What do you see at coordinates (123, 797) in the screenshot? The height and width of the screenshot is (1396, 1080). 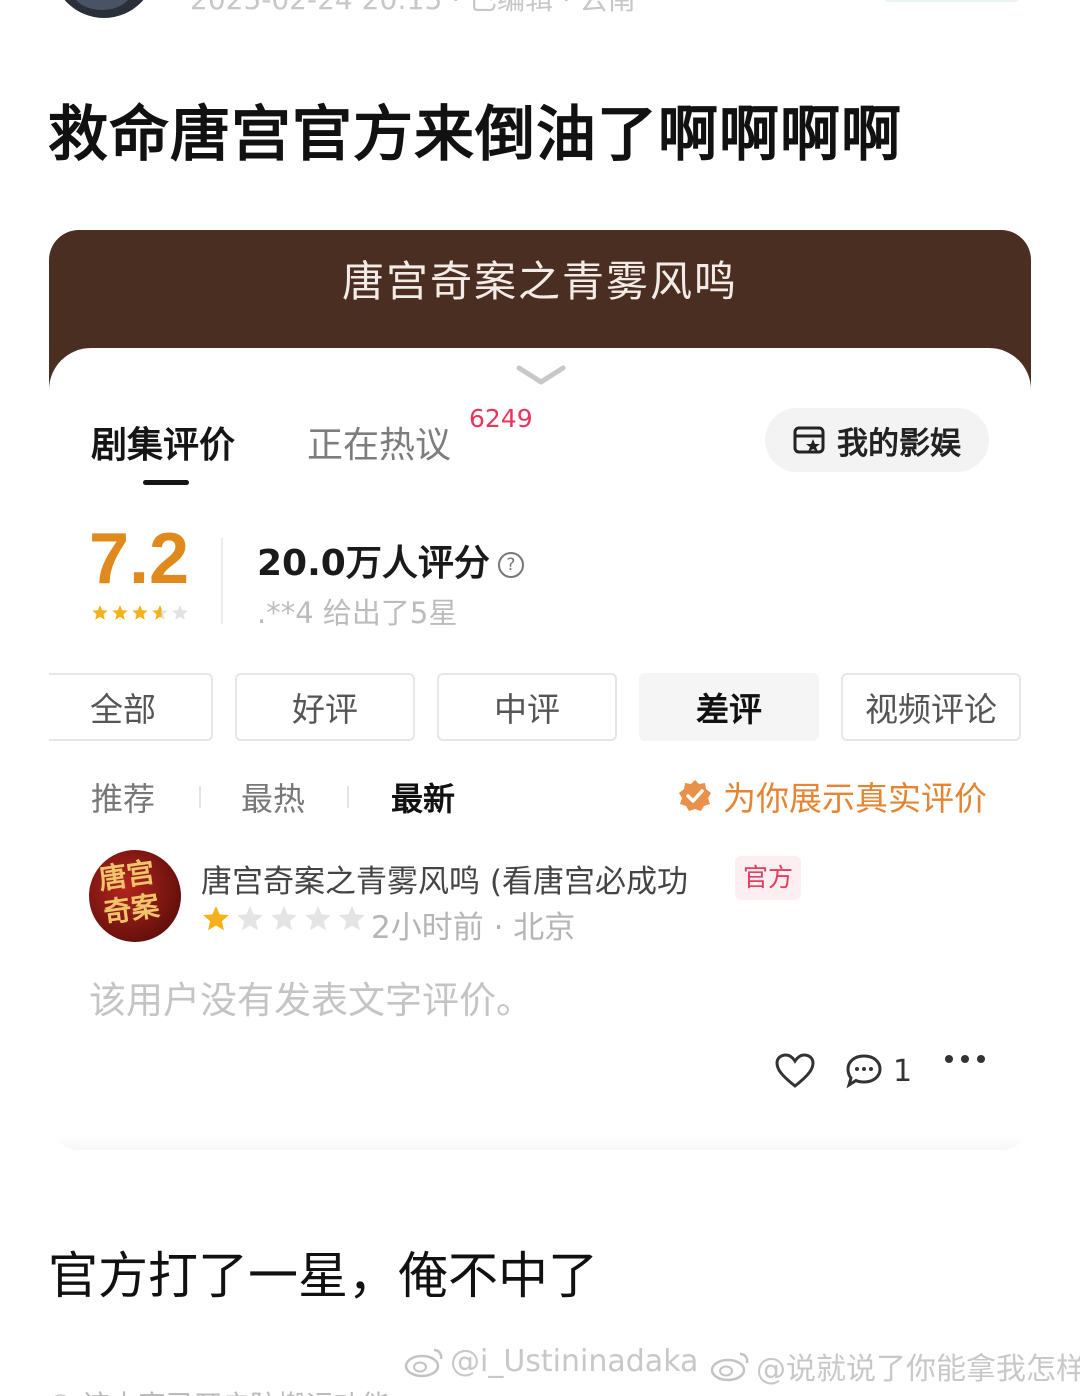 I see `sort-recommended: 推荐` at bounding box center [123, 797].